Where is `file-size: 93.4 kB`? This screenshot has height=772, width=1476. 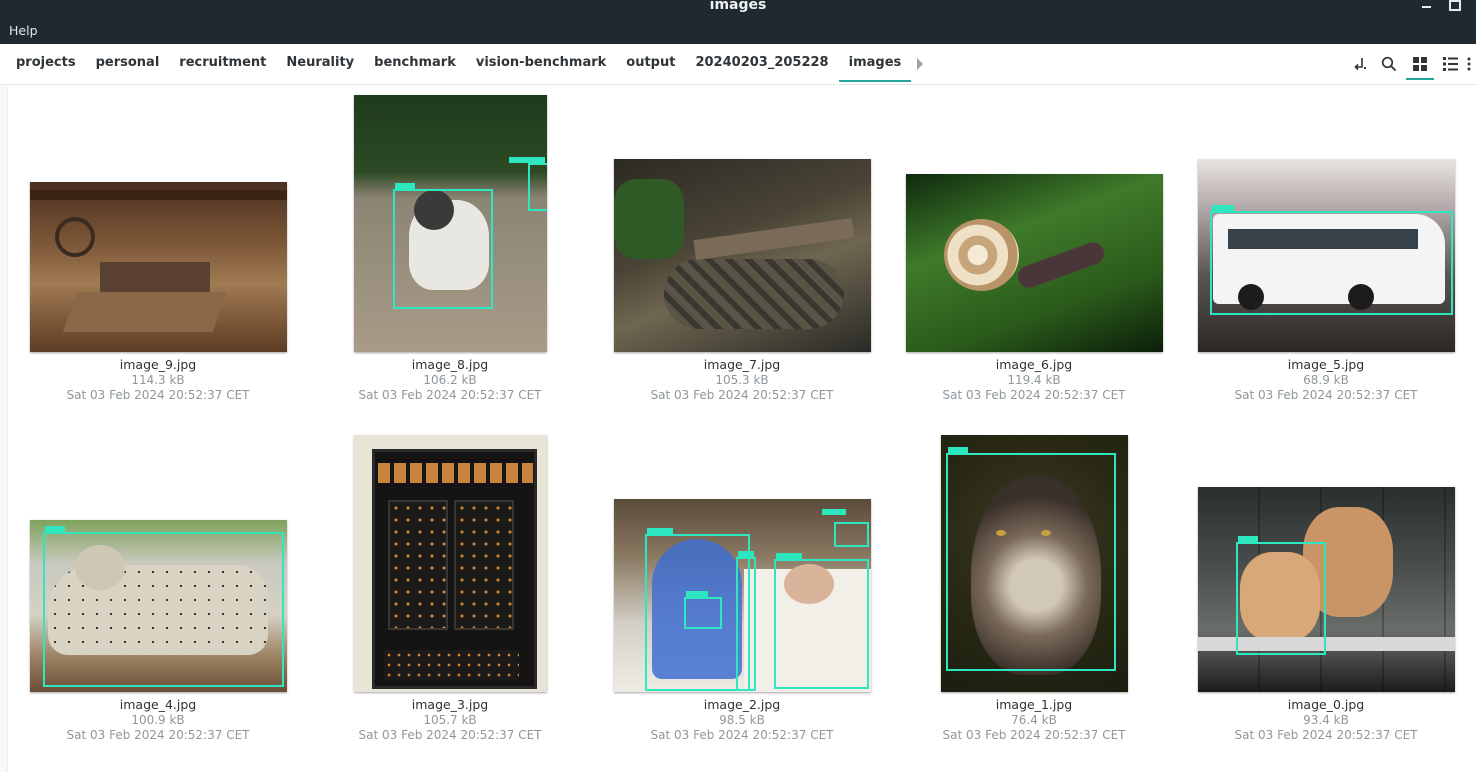
file-size: 93.4 kB is located at coordinates (1326, 720).